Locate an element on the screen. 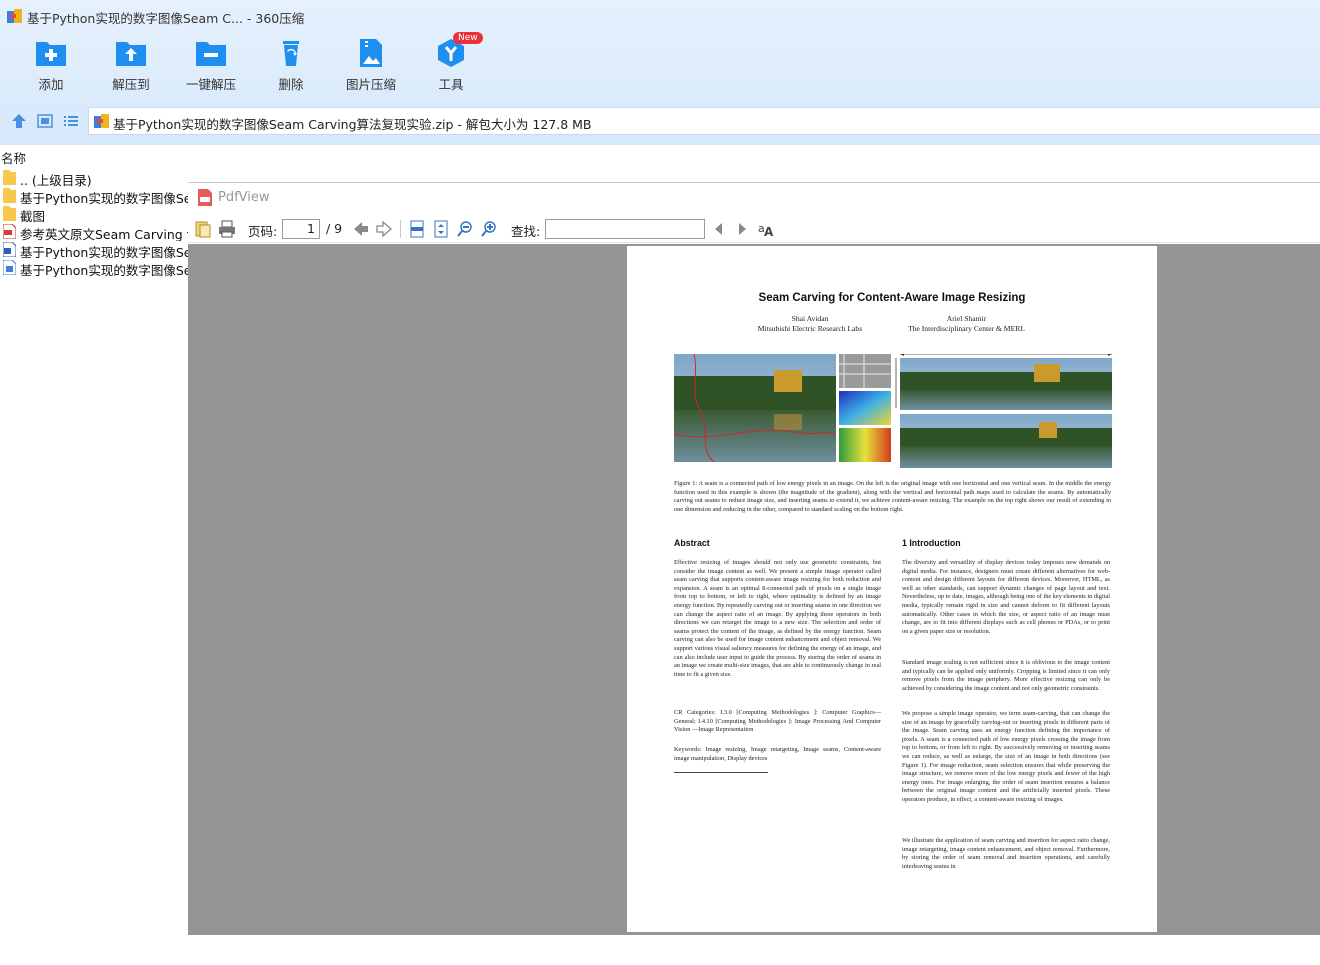 The width and height of the screenshot is (1320, 965). one-click-extract-button: 一键解压 is located at coordinates (211, 68).